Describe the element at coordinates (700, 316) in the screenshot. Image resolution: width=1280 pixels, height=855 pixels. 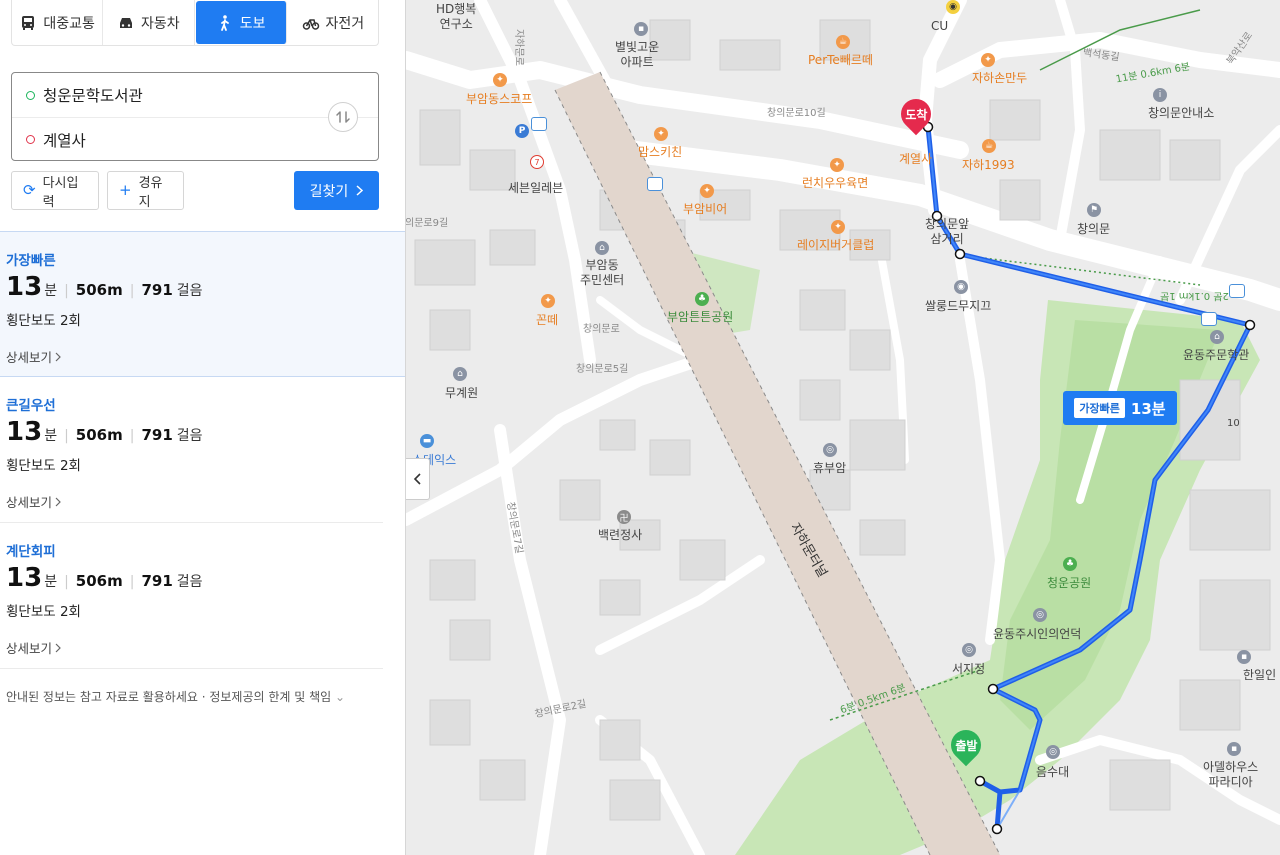
I see `map-label-buam-park: 부암튼튼공원` at that location.